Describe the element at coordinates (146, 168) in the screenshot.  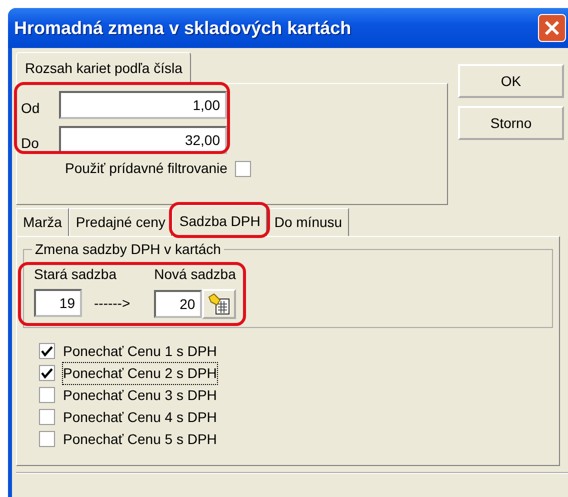
I see `checkbox-label: Použiť prídavné filtrovanie` at that location.